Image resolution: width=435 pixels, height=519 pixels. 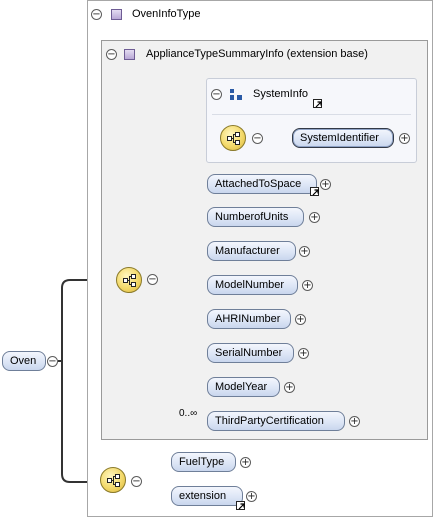 I want to click on serial-number-expand-button: +, so click(x=303, y=353).